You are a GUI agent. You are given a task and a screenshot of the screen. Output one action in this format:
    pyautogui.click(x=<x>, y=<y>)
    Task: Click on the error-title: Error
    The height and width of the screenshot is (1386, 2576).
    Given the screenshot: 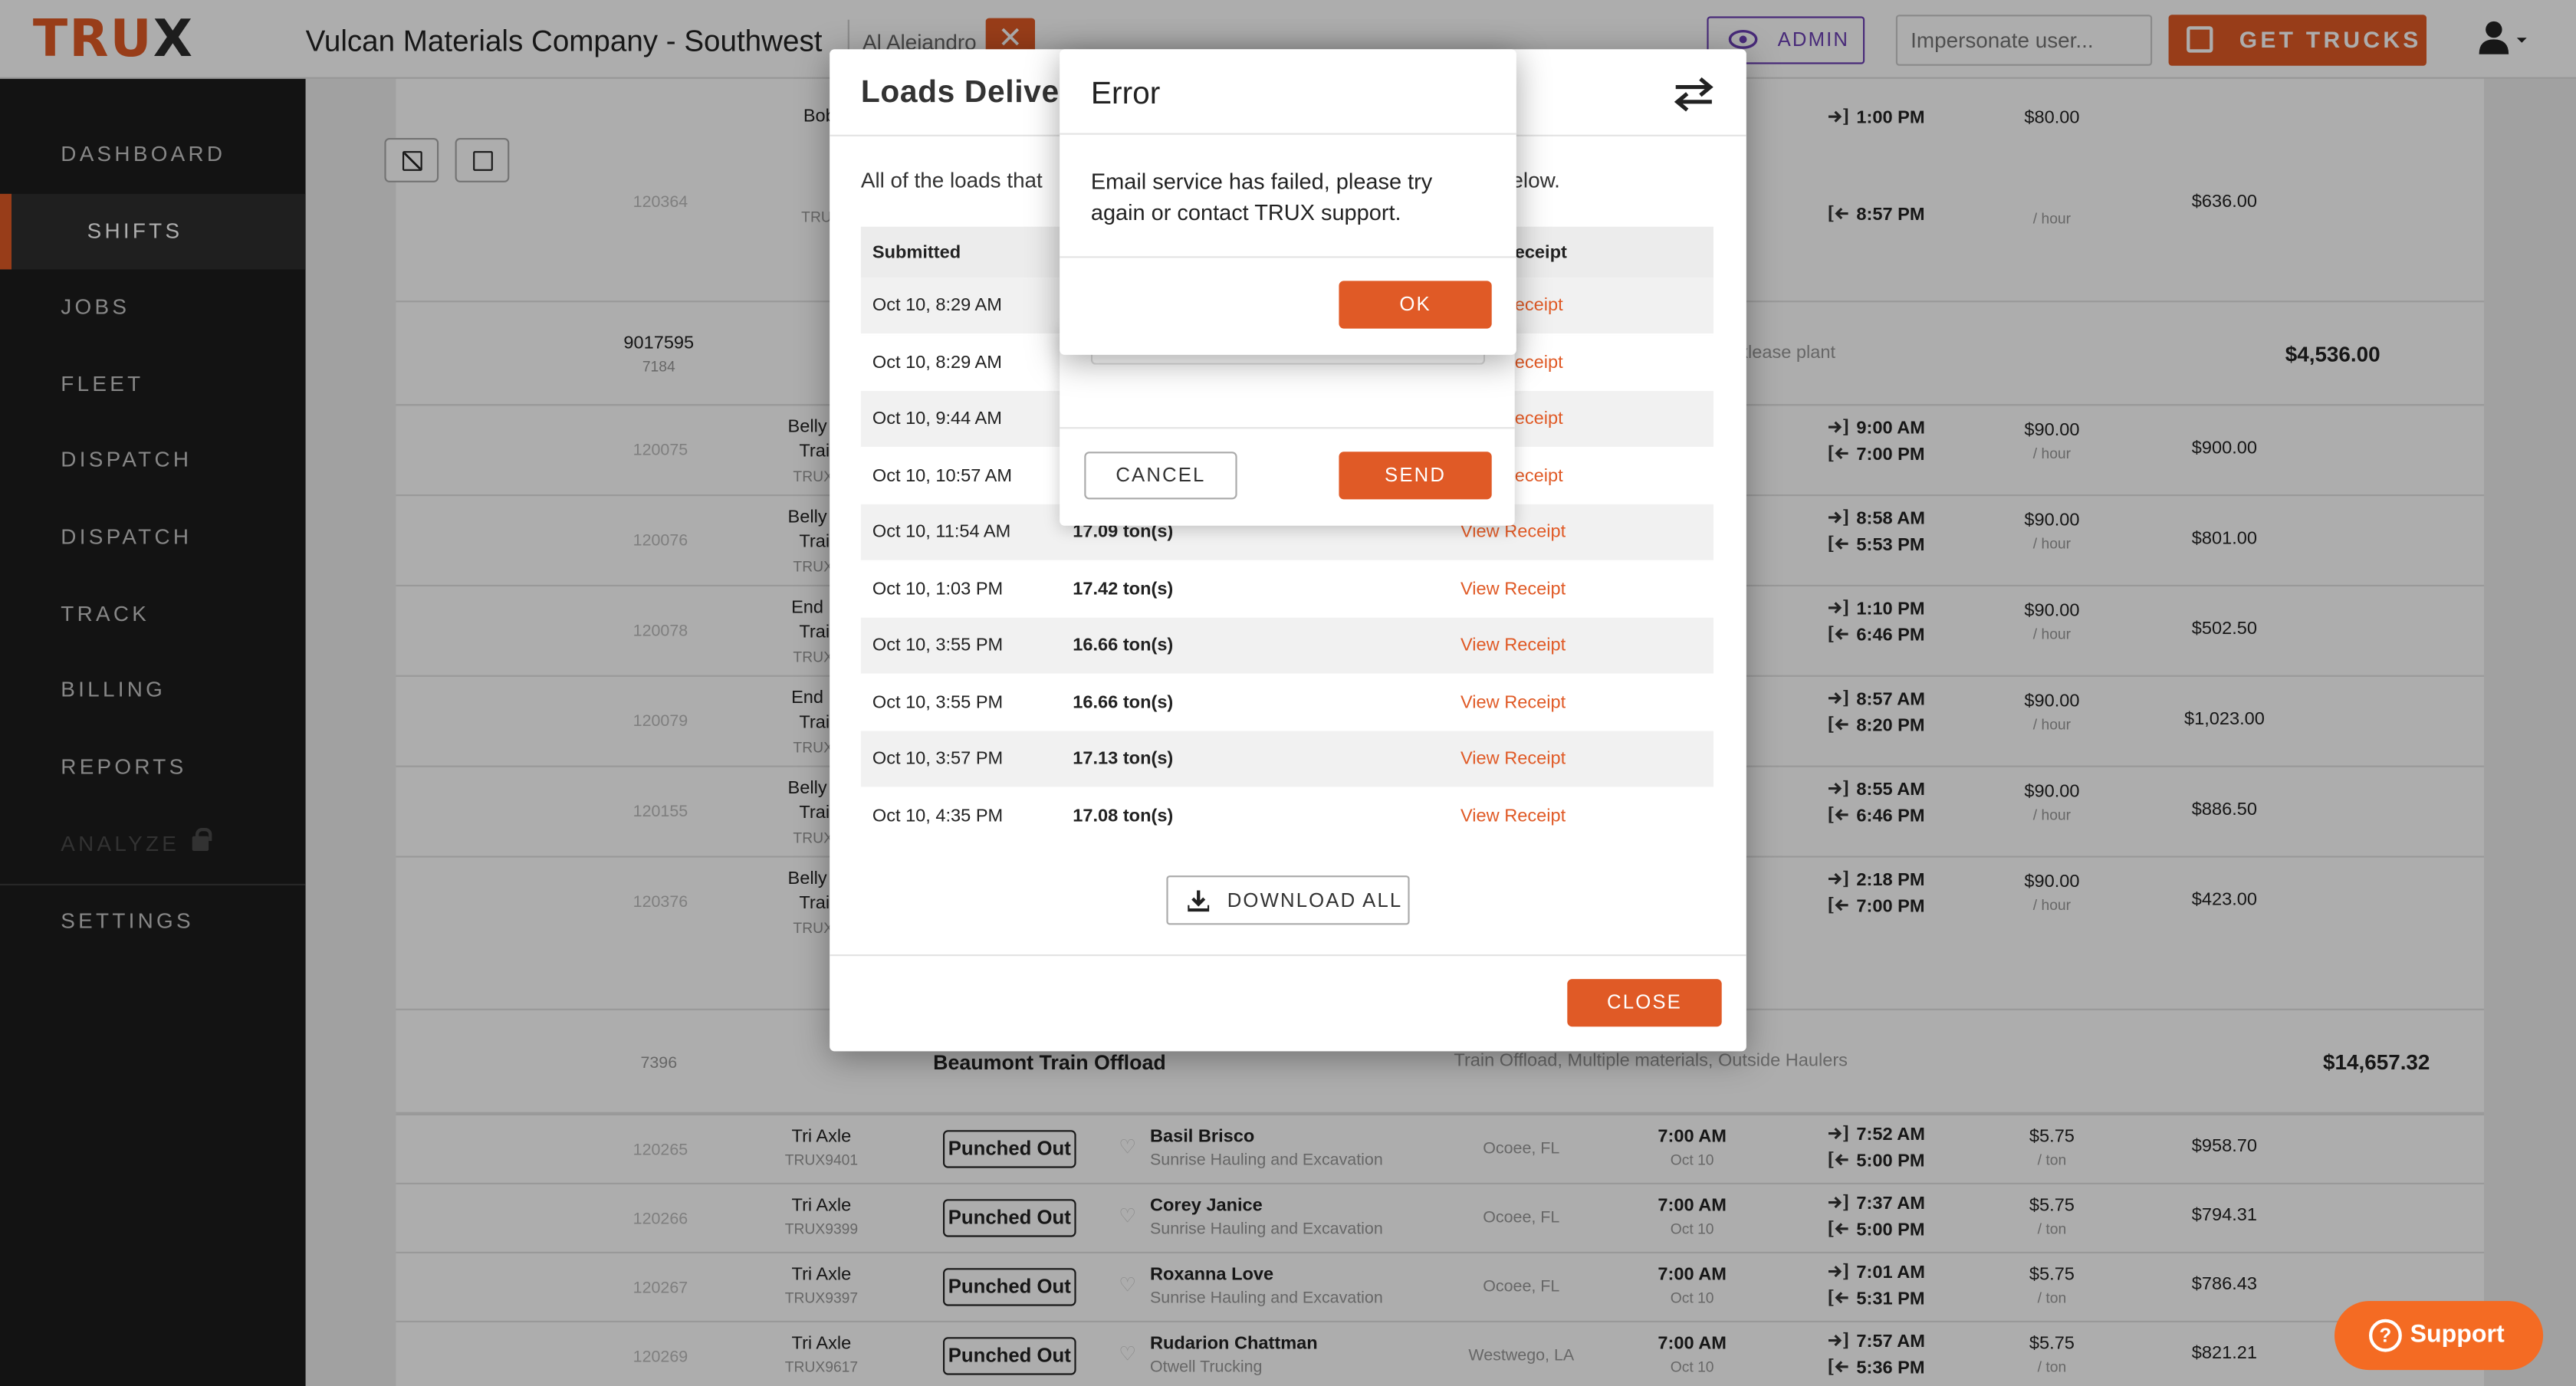 What is the action you would take?
    pyautogui.click(x=1125, y=94)
    